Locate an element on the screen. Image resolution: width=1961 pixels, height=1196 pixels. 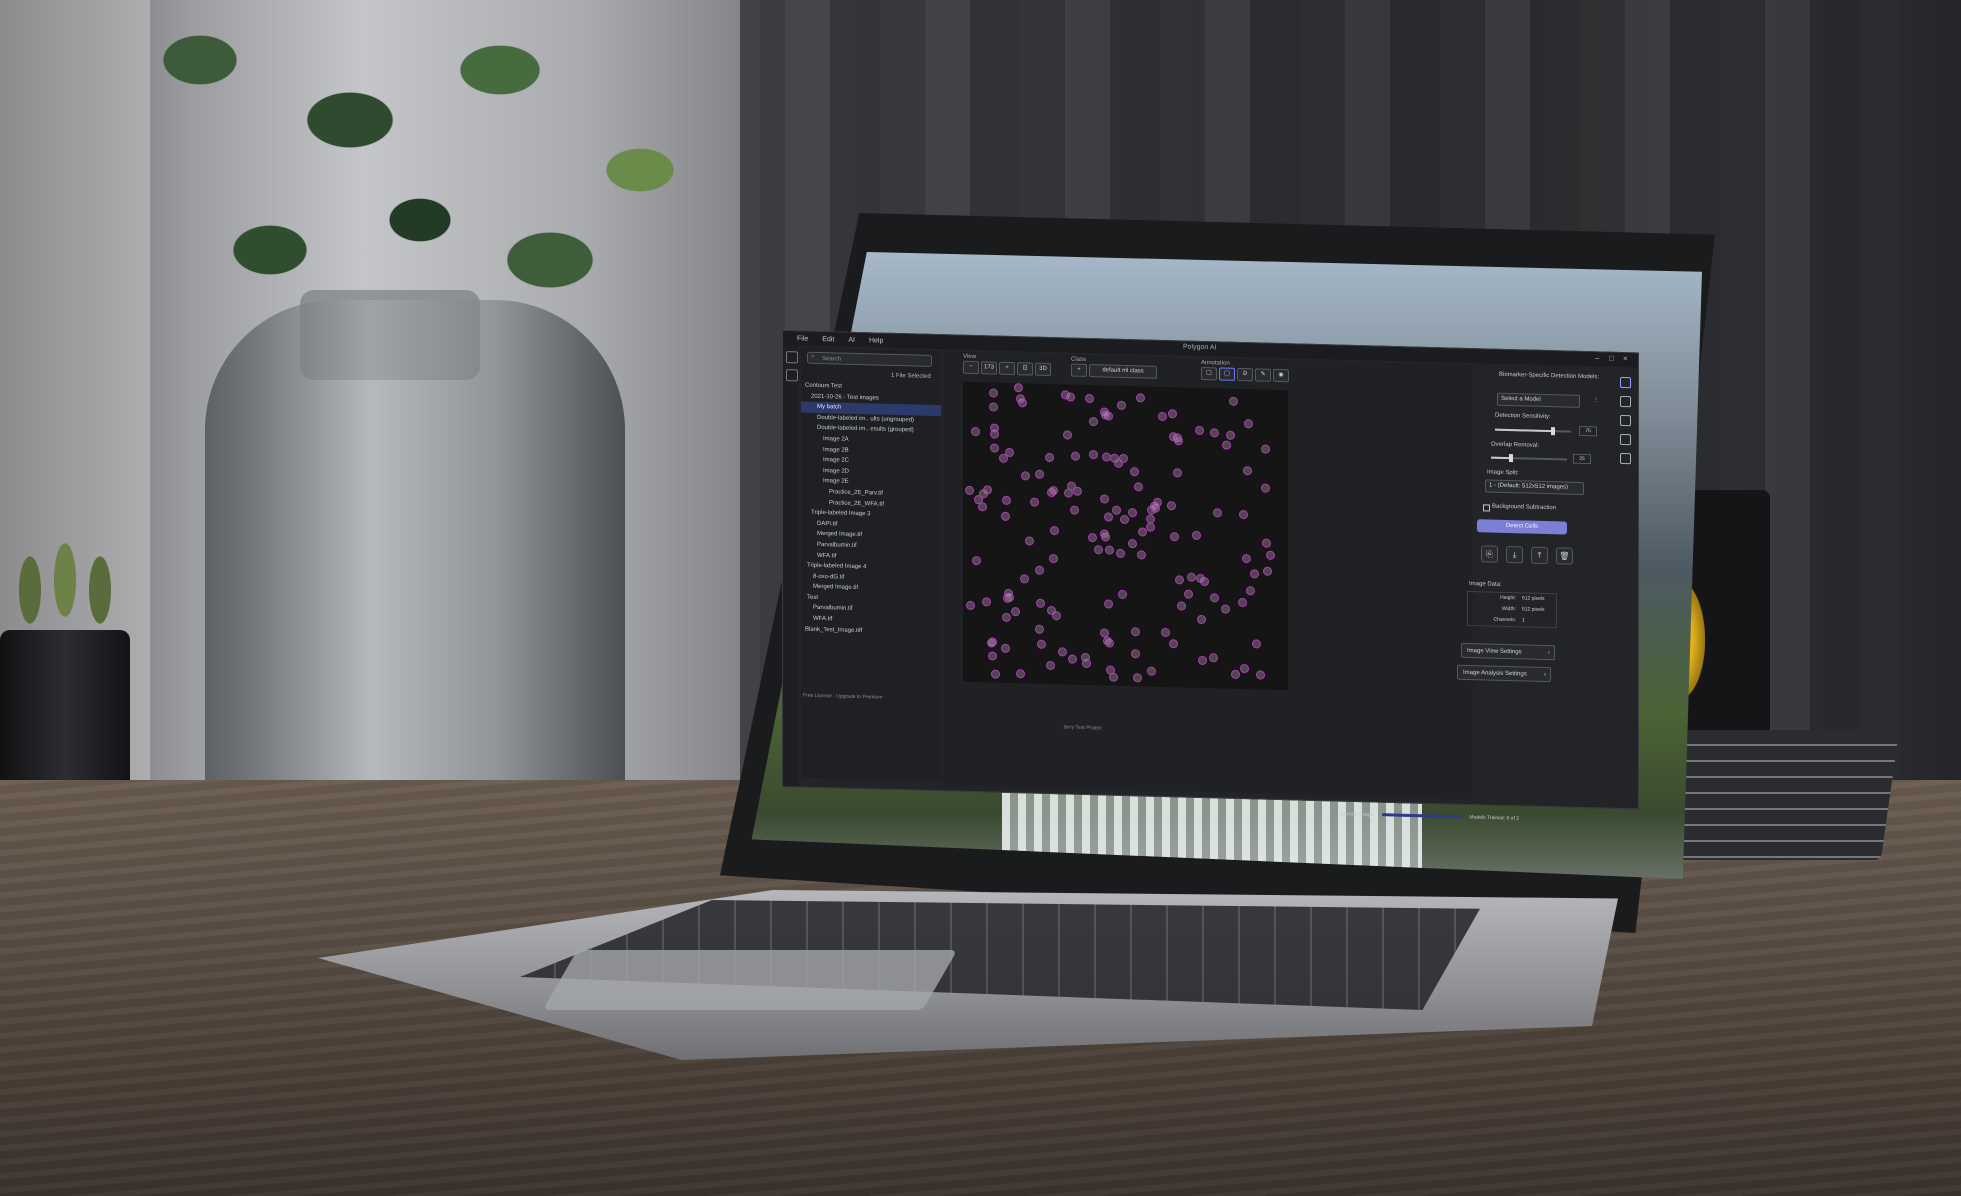
fit-view-icon: ⊡ is located at coordinates (1025, 369).